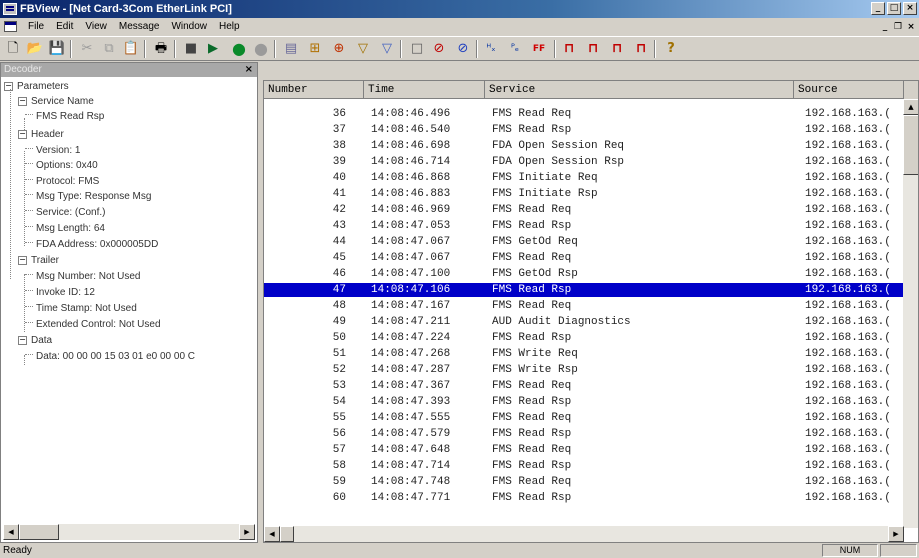 This screenshot has width=919, height=558. Describe the element at coordinates (87, 49) in the screenshot. I see `cut-icon: ✂` at that location.